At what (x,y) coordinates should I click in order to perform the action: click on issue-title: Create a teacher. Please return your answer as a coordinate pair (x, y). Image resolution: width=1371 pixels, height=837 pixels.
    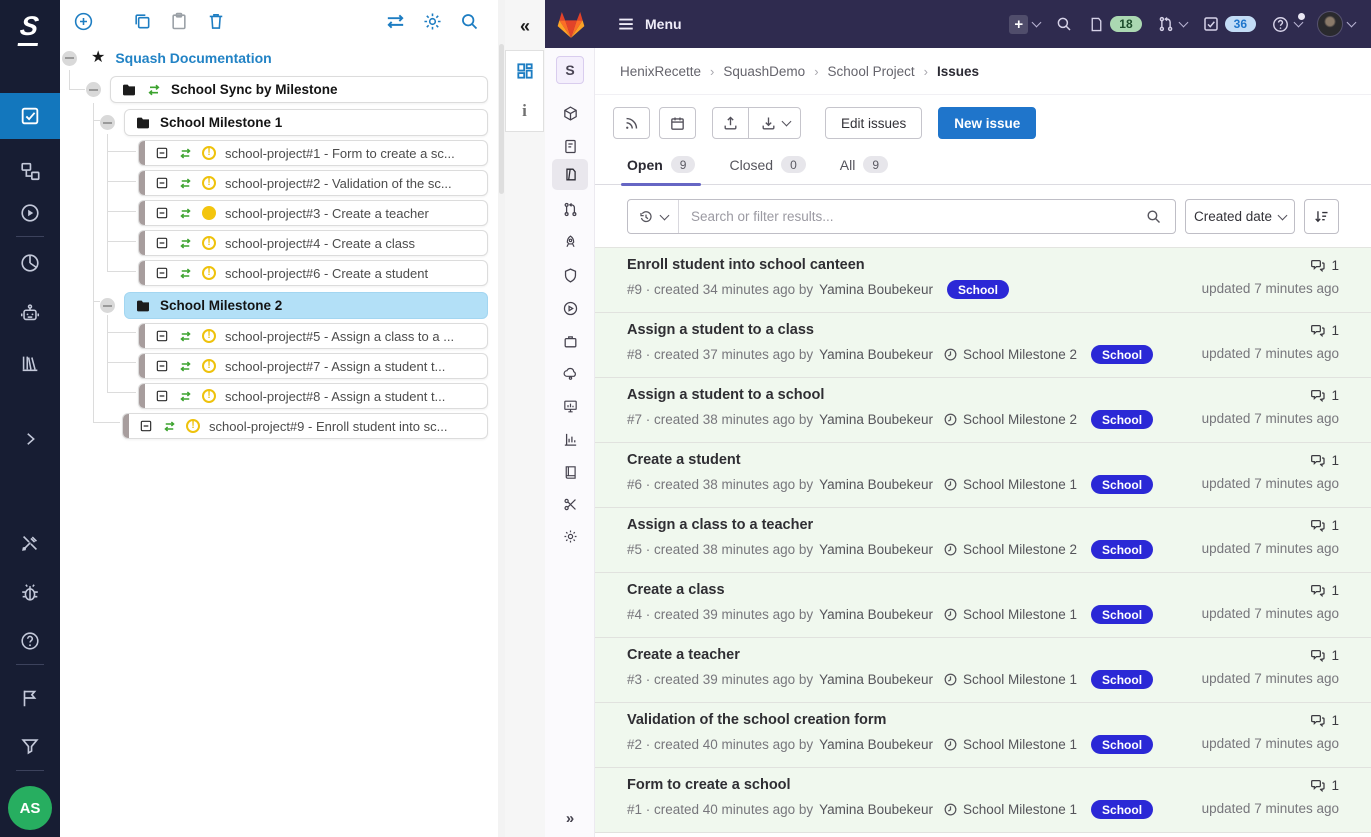
    Looking at the image, I should click on (890, 655).